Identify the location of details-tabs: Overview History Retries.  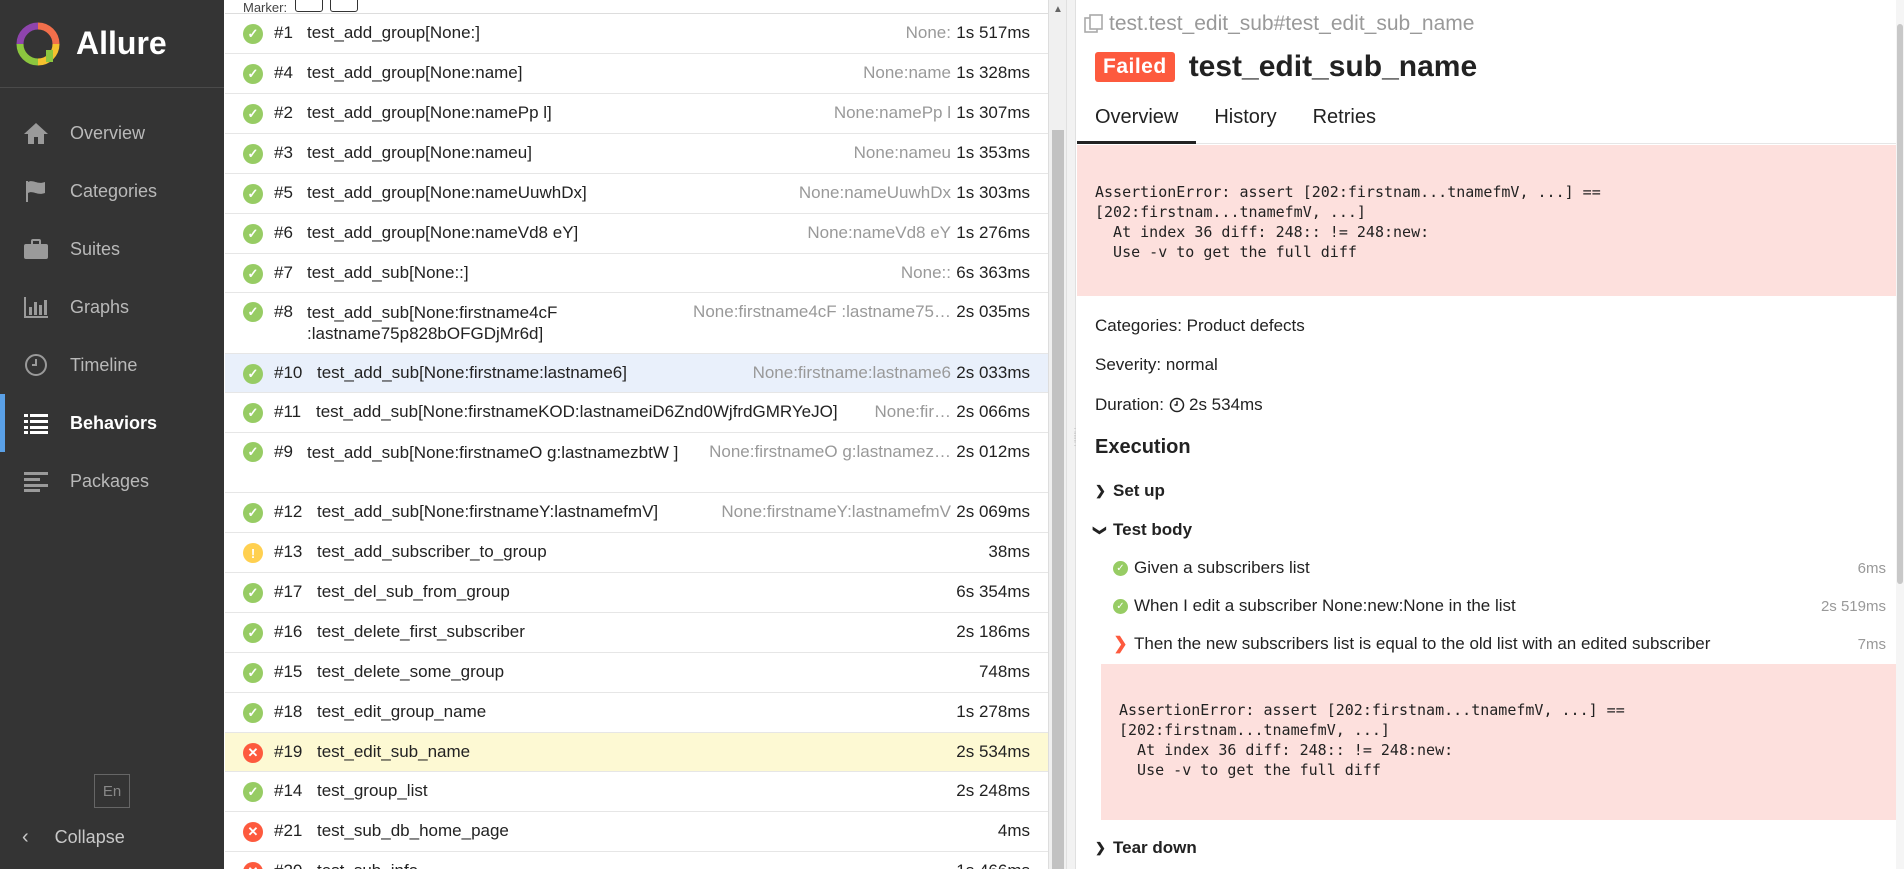
(1490, 121).